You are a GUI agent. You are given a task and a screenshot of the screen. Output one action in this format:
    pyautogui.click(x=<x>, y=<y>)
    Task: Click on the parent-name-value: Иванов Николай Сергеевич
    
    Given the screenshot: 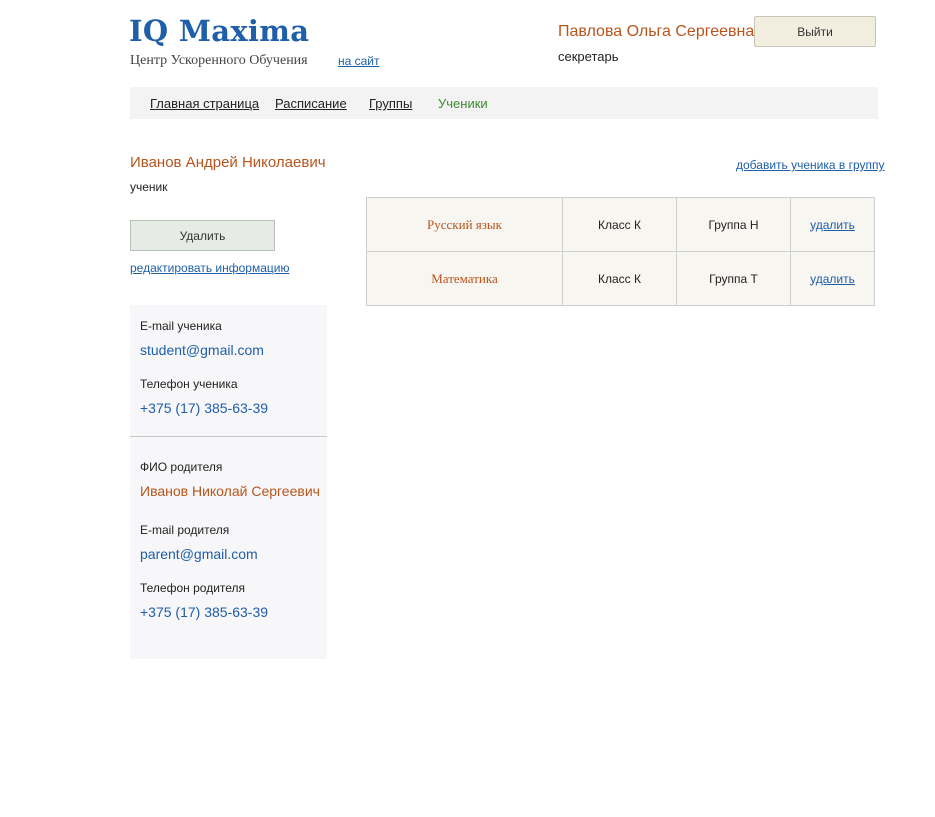 What is the action you would take?
    pyautogui.click(x=230, y=491)
    